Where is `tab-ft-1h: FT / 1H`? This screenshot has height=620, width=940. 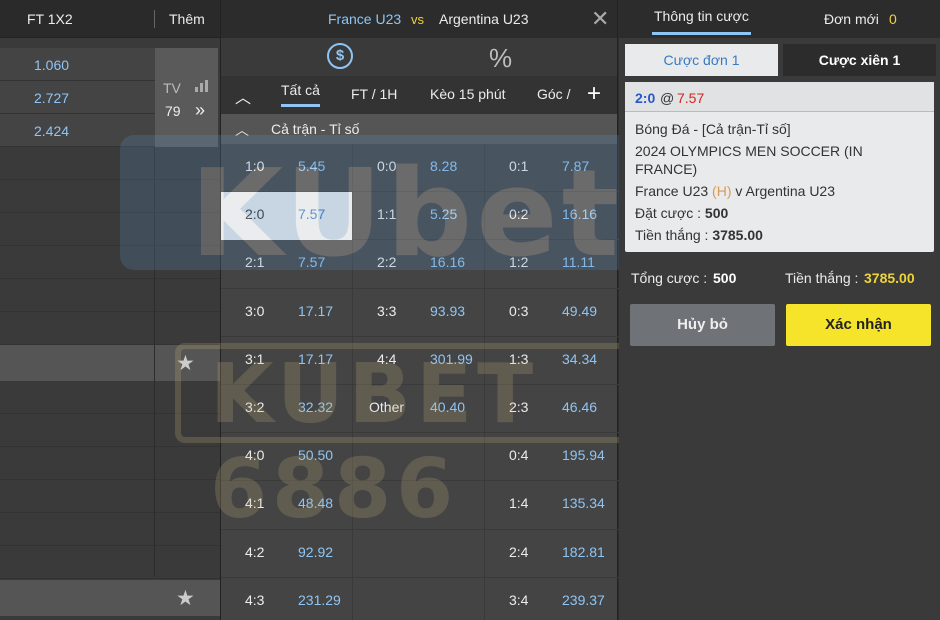
tab-ft-1h: FT / 1H is located at coordinates (374, 94).